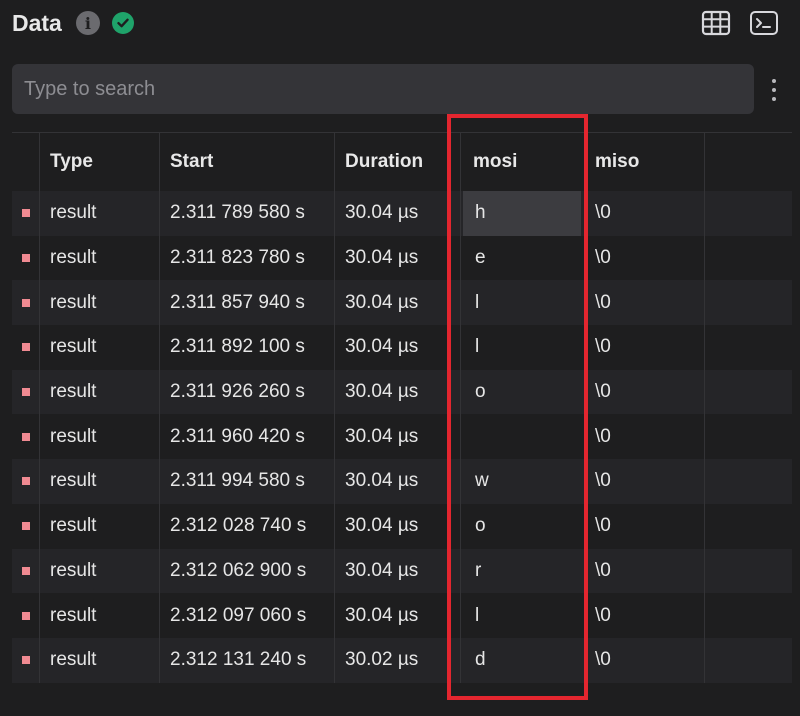  I want to click on table-row: result 2.311 994 580 s 30.04 µs w \0, so click(402, 481).